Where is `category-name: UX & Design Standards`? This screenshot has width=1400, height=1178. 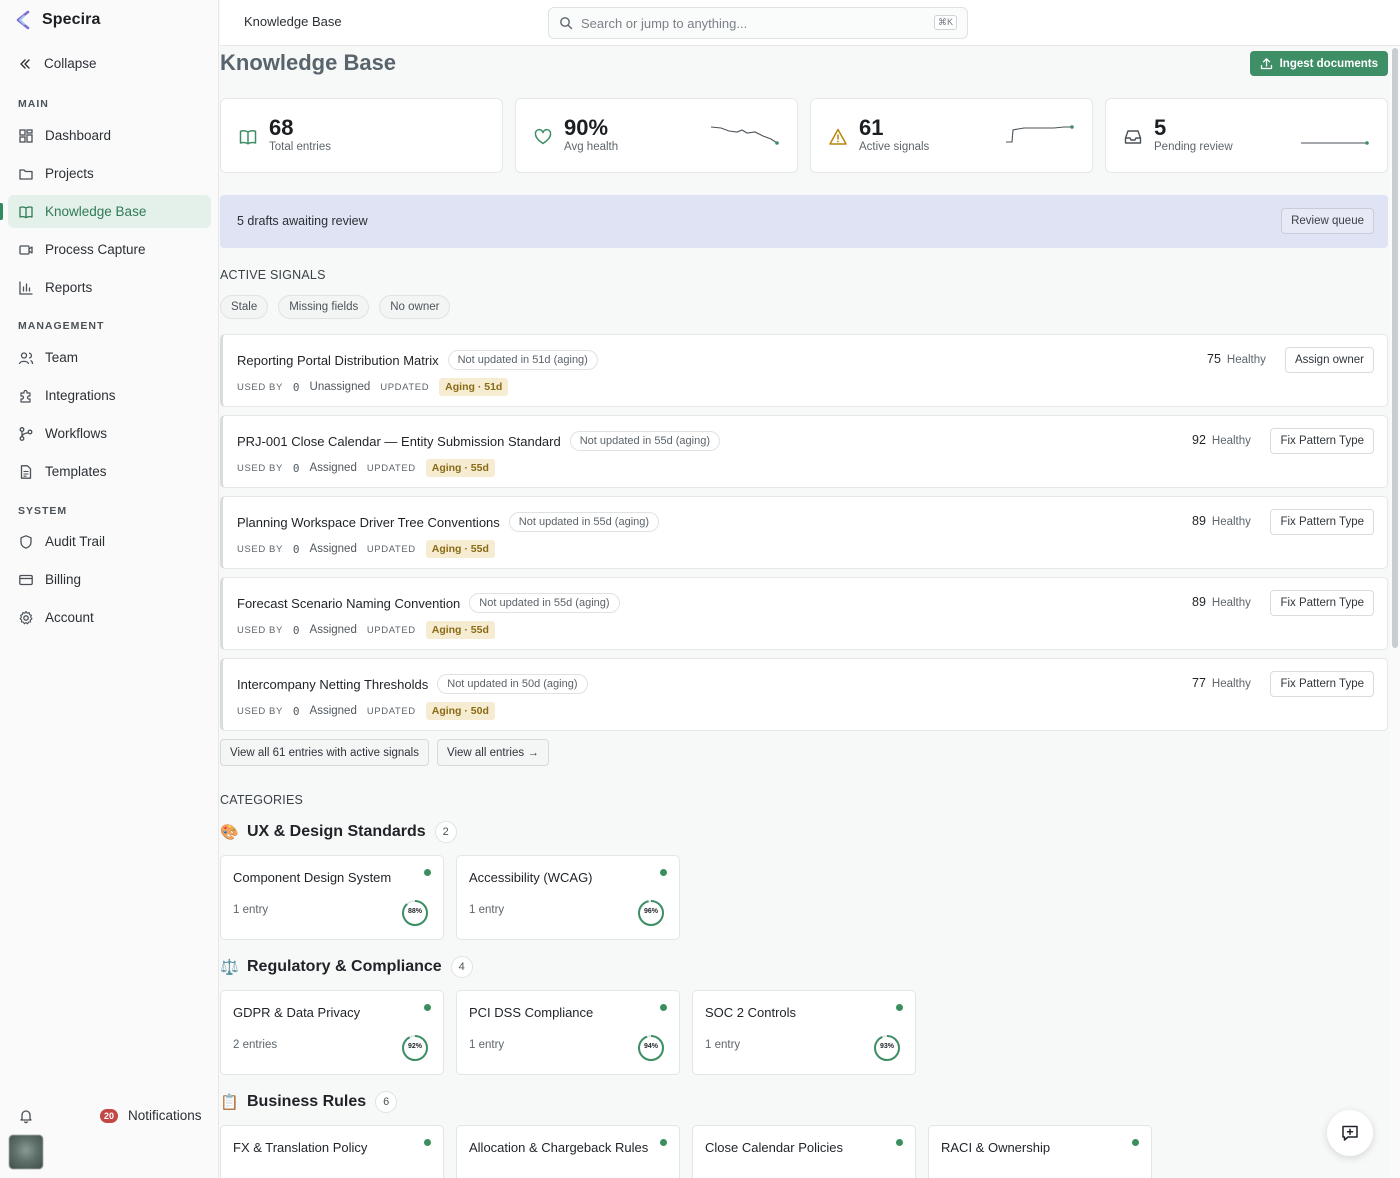
category-name: UX & Design Standards is located at coordinates (336, 831).